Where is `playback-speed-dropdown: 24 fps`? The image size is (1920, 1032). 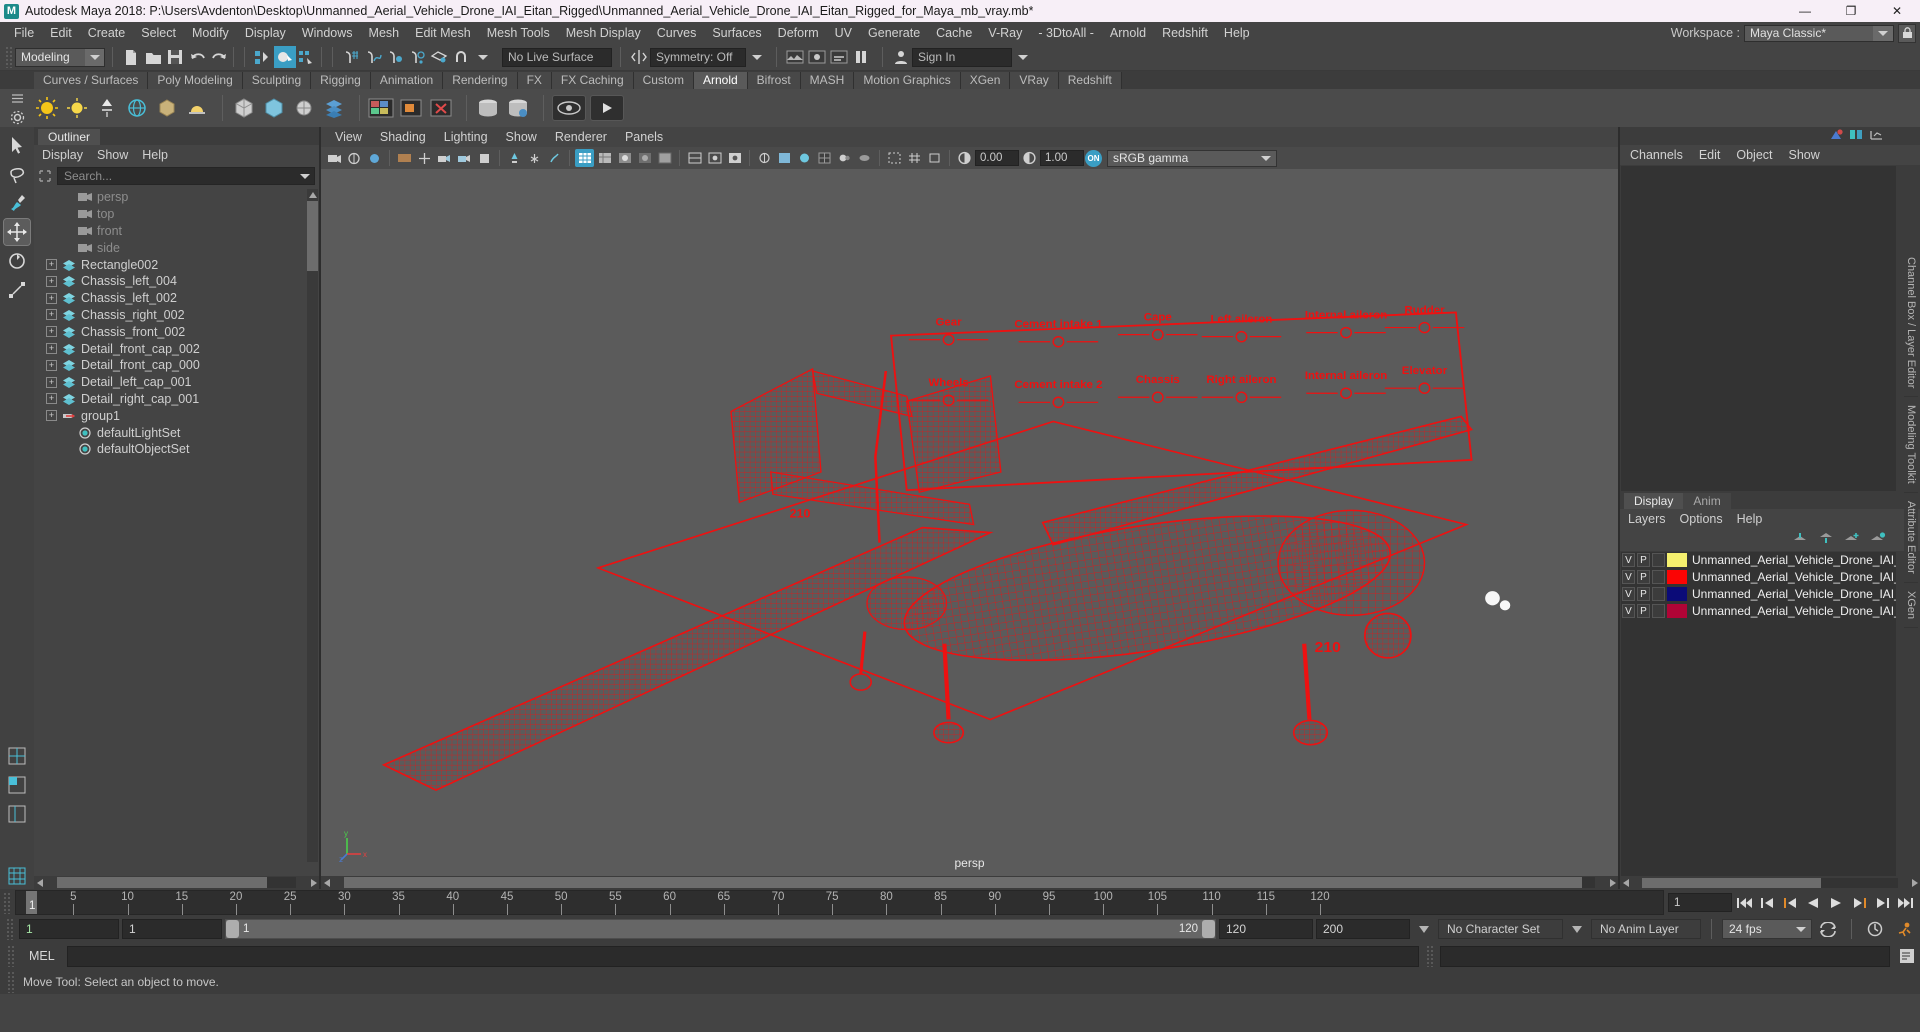 playback-speed-dropdown: 24 fps is located at coordinates (1767, 929).